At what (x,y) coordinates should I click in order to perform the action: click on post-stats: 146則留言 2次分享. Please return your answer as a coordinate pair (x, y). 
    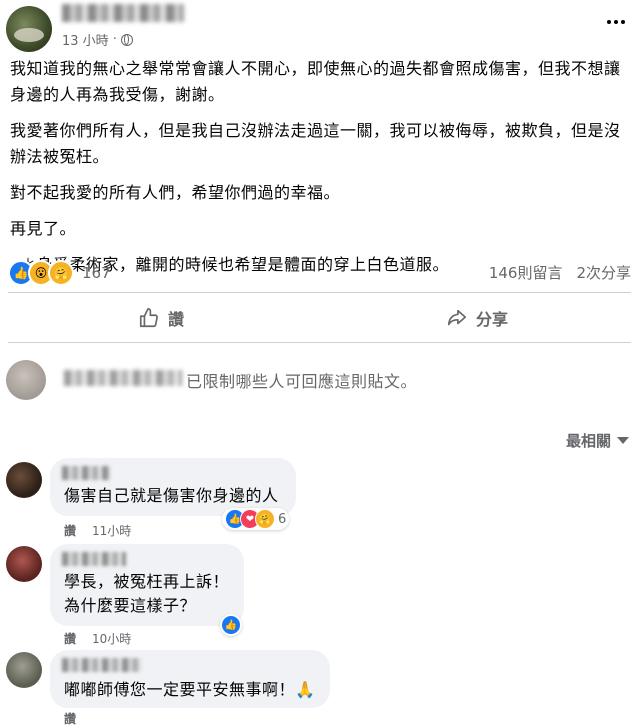
    Looking at the image, I should click on (560, 272).